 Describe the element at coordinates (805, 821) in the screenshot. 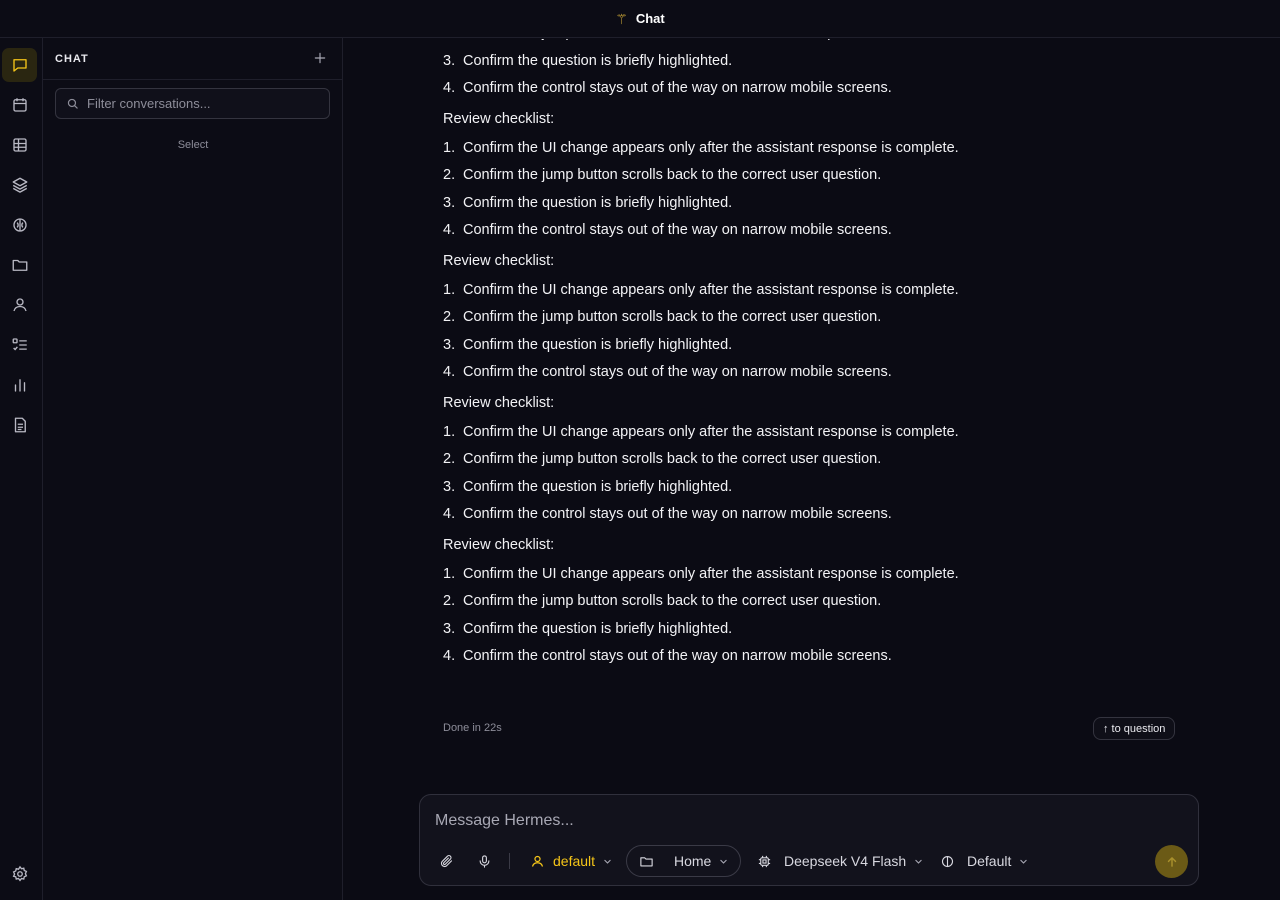

I see `message-input` at that location.